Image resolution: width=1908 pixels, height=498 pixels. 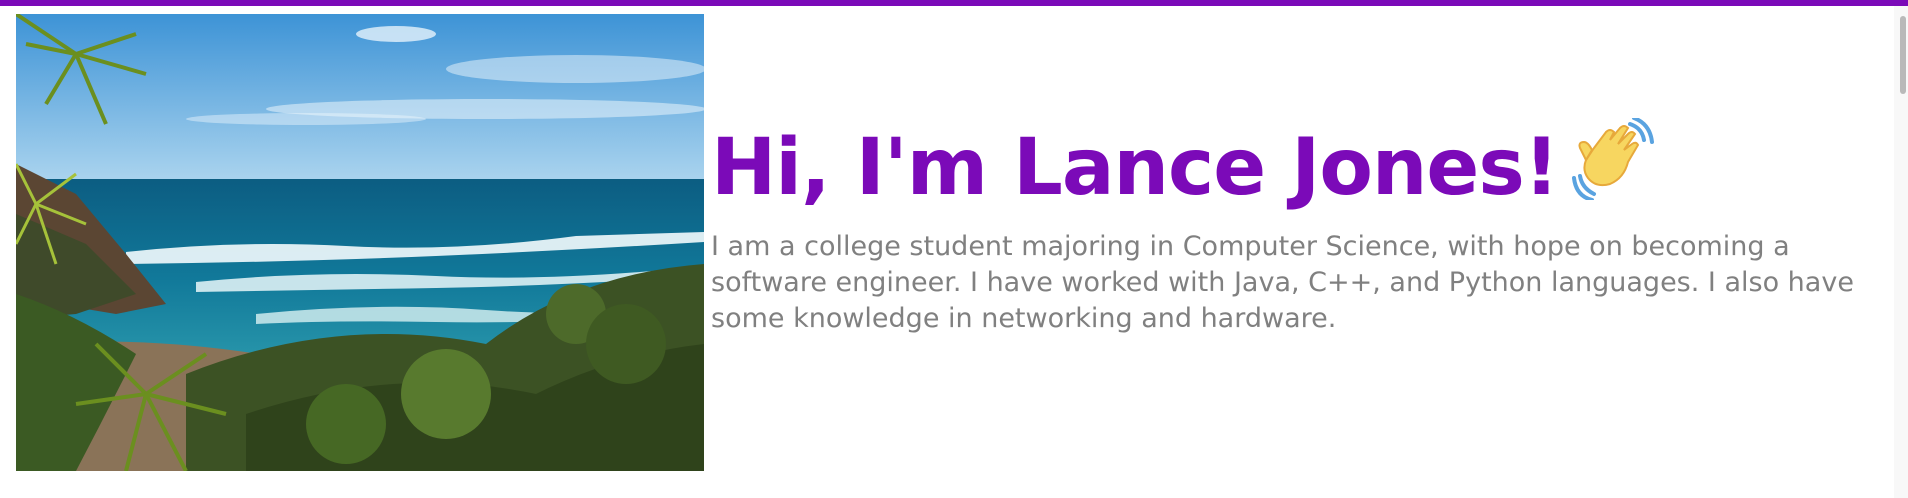 I want to click on top-accent-bar, so click(x=954, y=3).